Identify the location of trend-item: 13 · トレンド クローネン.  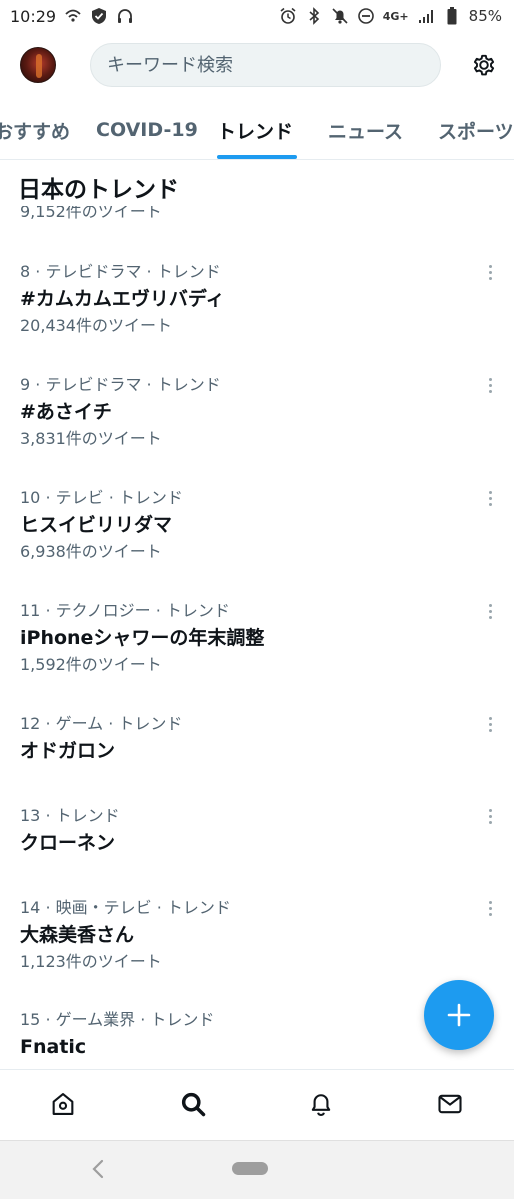
(257, 831).